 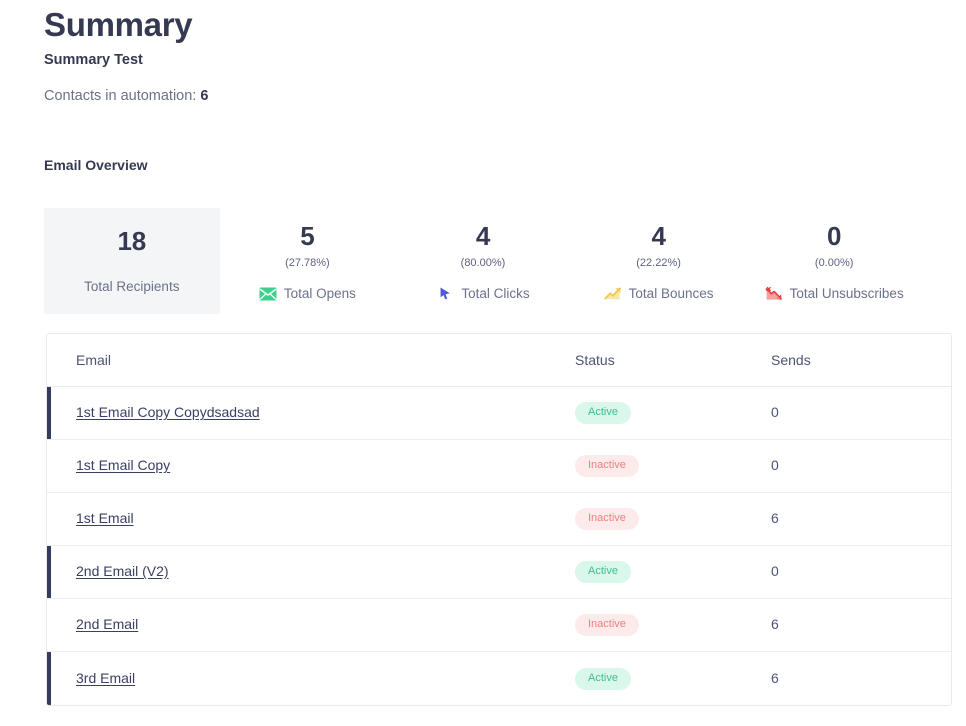 What do you see at coordinates (268, 294) in the screenshot?
I see `envelope-icon` at bounding box center [268, 294].